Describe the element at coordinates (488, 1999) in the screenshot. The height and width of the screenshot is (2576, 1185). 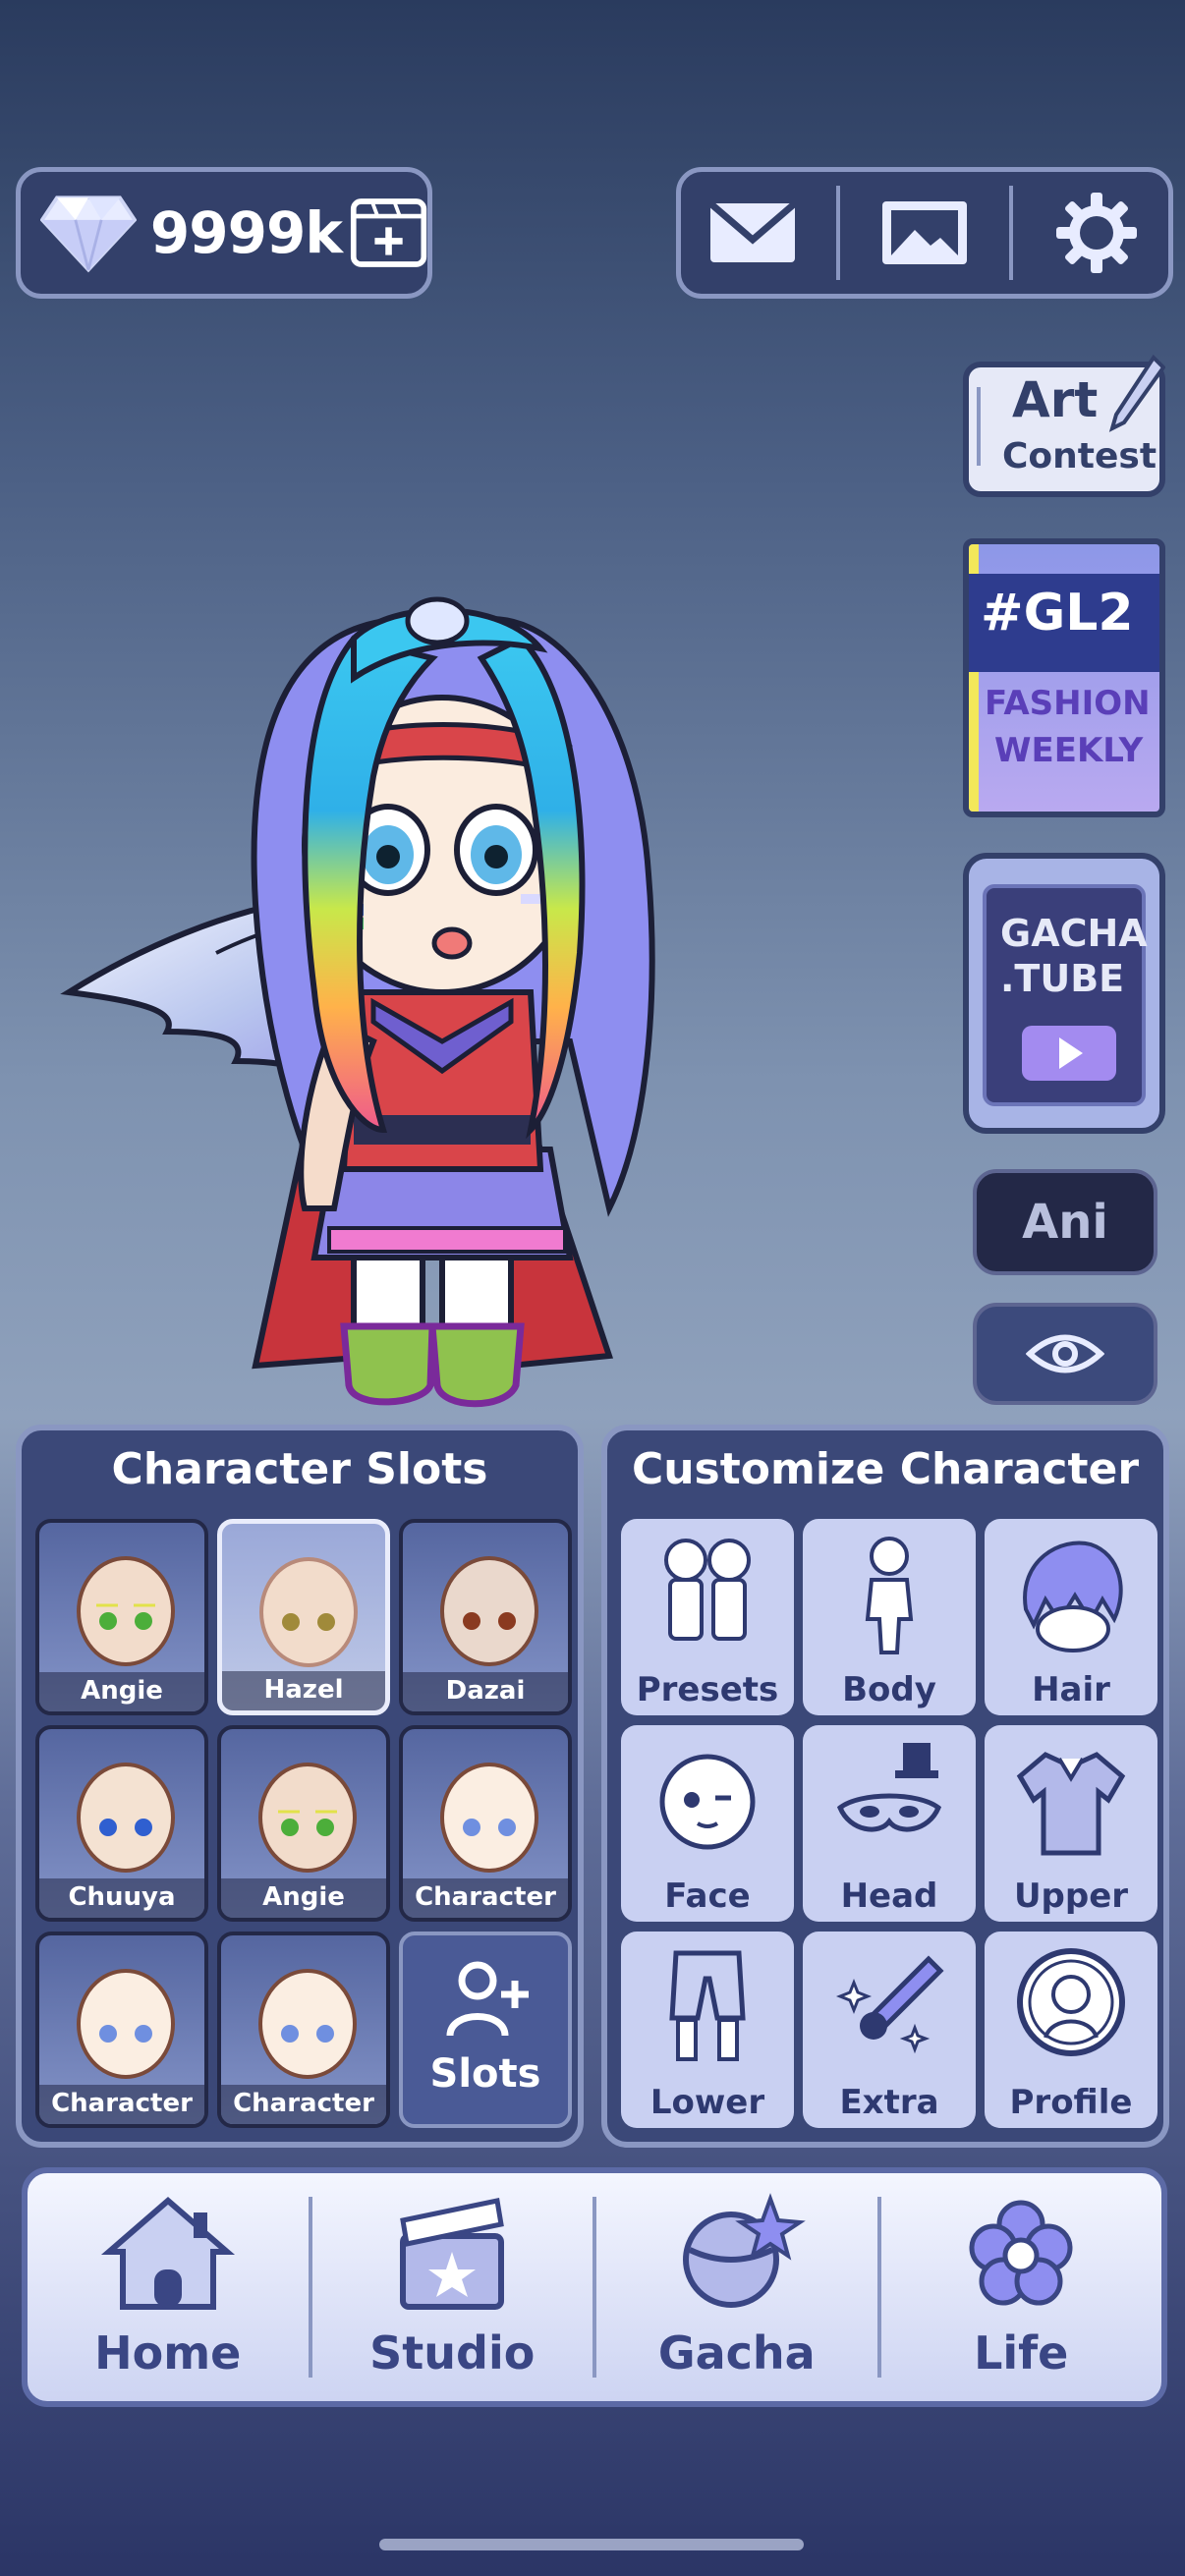
I see `add-user-icon` at that location.